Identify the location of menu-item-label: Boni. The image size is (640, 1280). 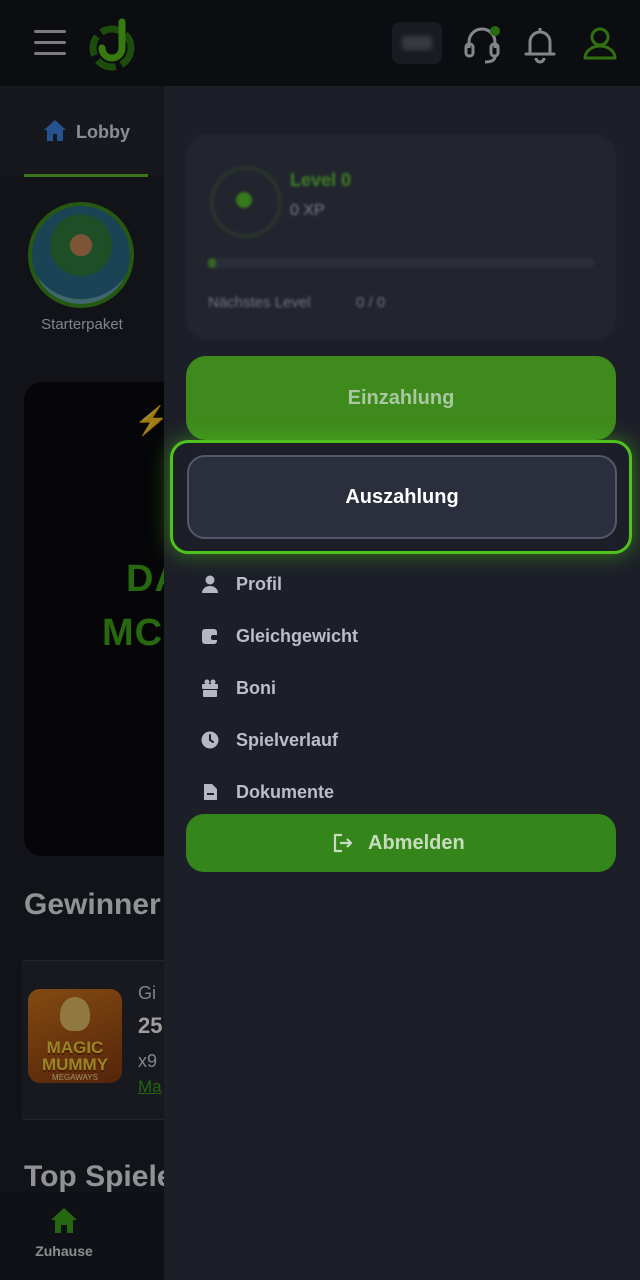
(256, 688).